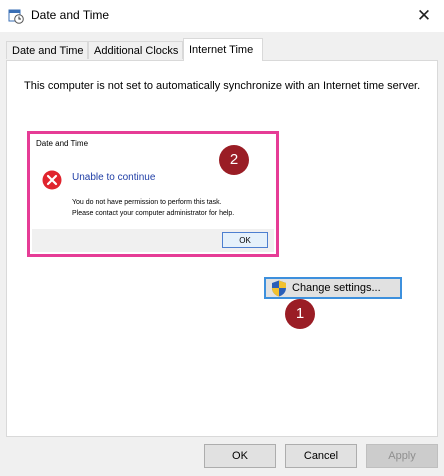 The width and height of the screenshot is (444, 476). Describe the element at coordinates (114, 177) in the screenshot. I see `dialog-heading: Unable to continue` at that location.